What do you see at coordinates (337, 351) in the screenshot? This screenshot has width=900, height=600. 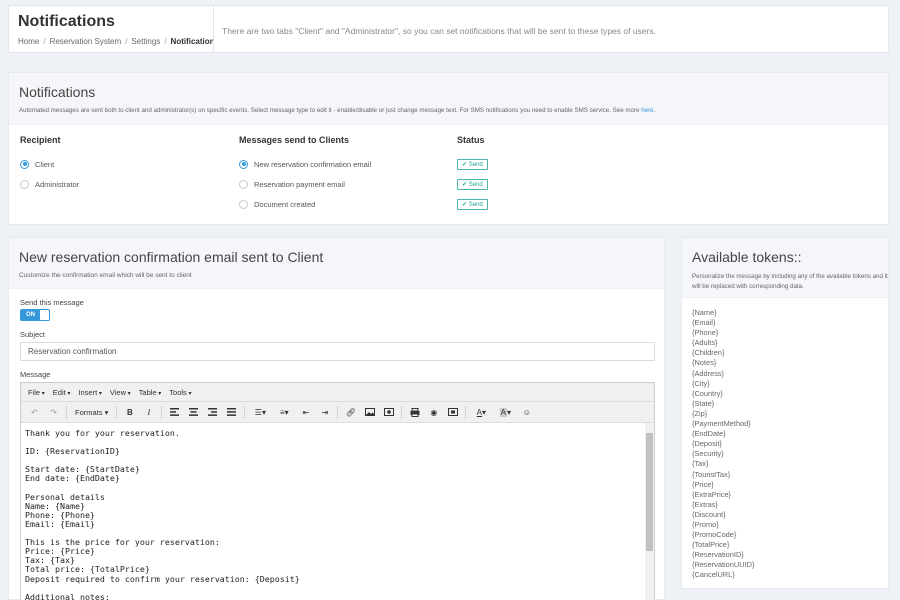 I see `subject-input` at bounding box center [337, 351].